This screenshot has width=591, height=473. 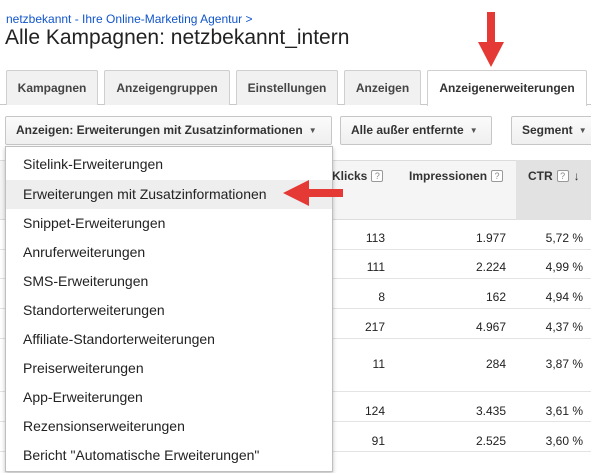 What do you see at coordinates (554, 176) in the screenshot?
I see `column-header-ctr: CTR? ↓` at bounding box center [554, 176].